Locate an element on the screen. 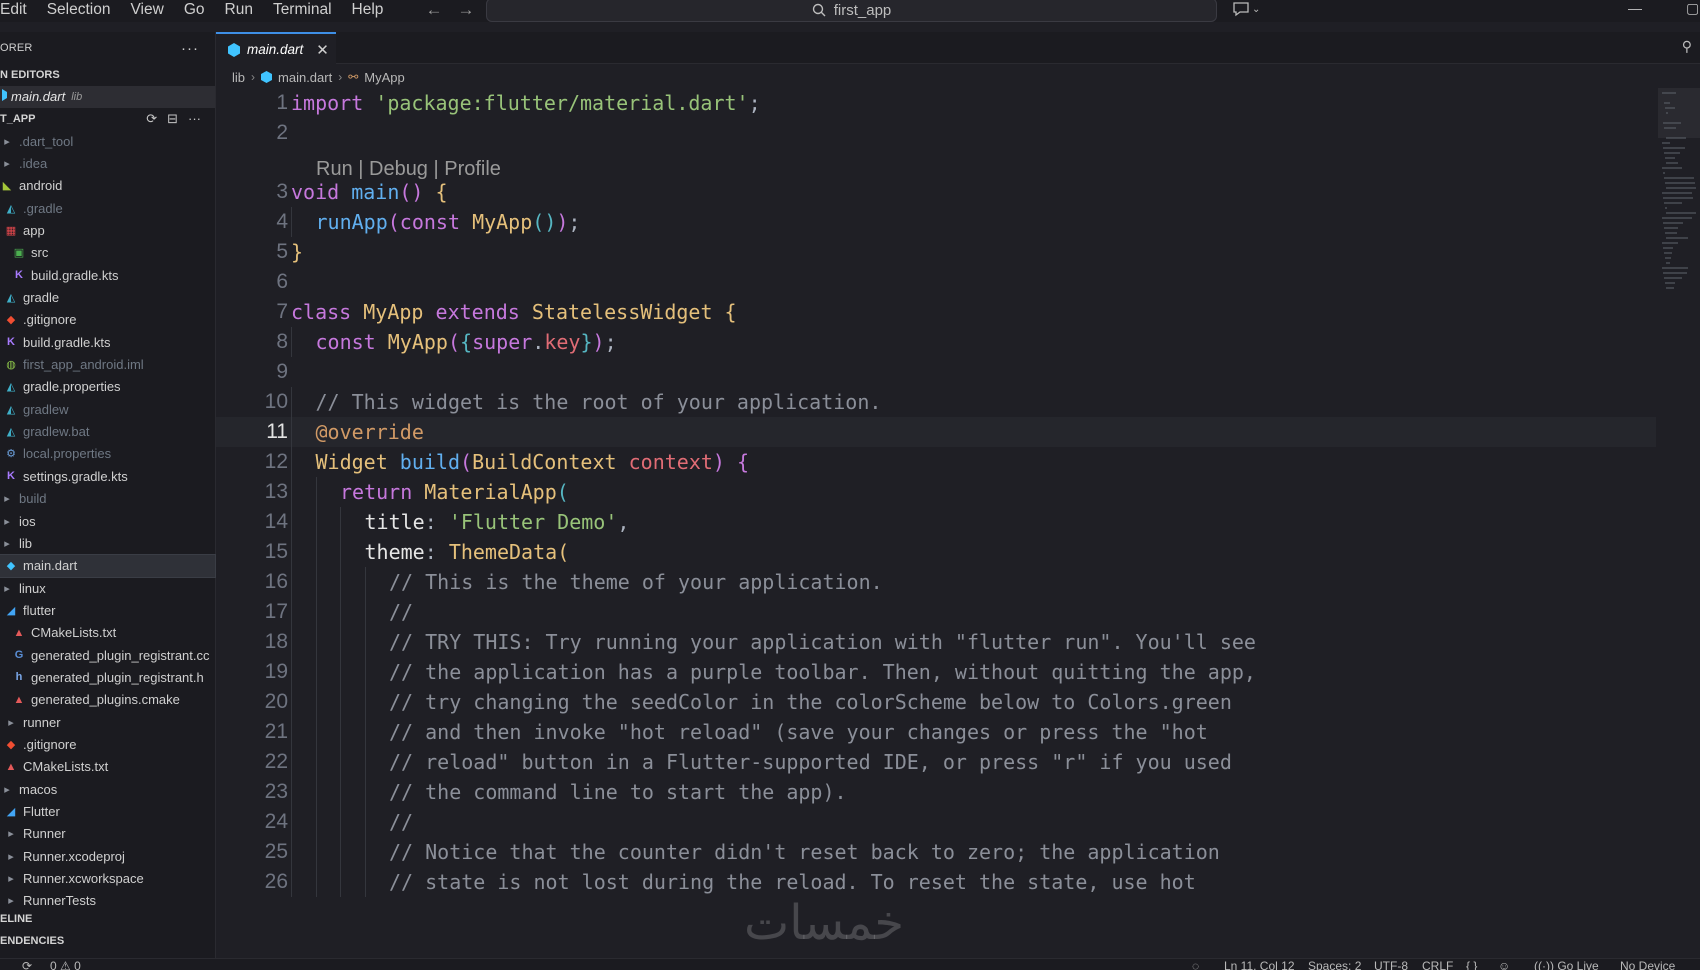 This screenshot has width=1700, height=970. tree-item: ▸ ios is located at coordinates (107, 521).